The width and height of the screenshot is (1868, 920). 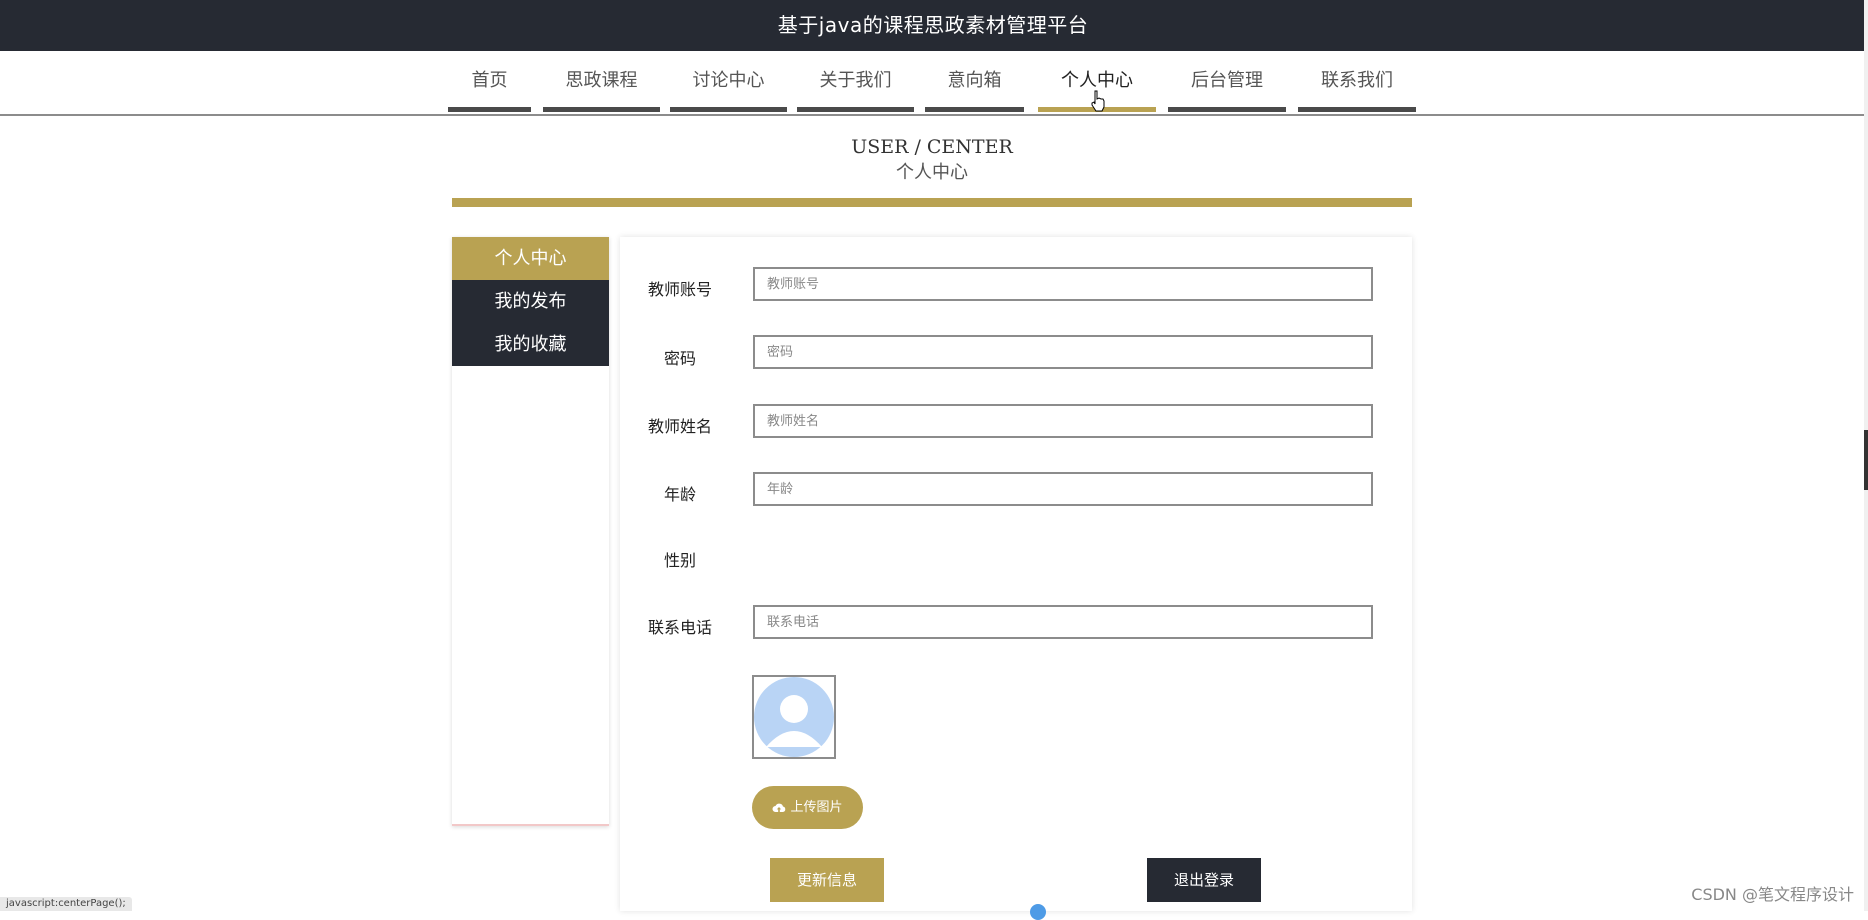 What do you see at coordinates (1098, 101) in the screenshot?
I see `hand-pointer-icon` at bounding box center [1098, 101].